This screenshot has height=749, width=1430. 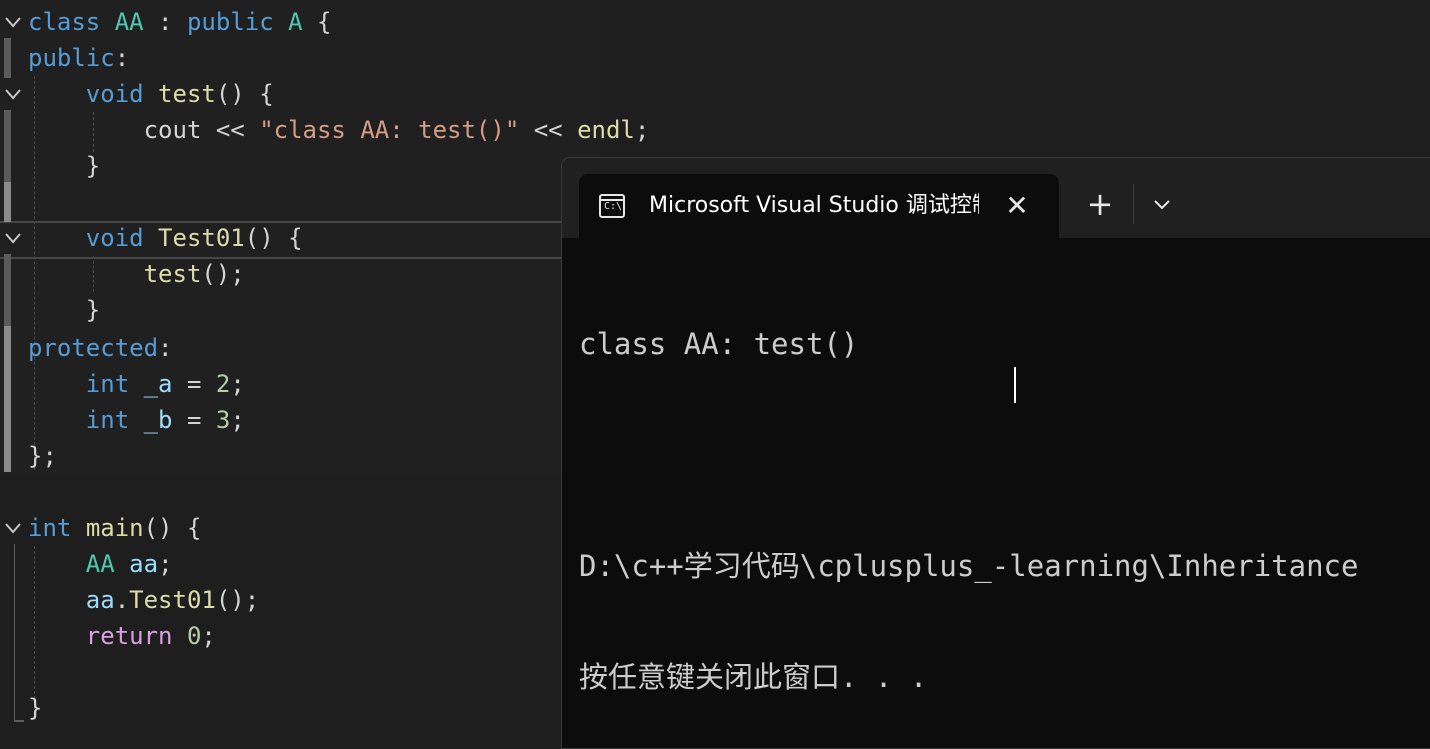 I want to click on code-token: A, so click(x=295, y=22).